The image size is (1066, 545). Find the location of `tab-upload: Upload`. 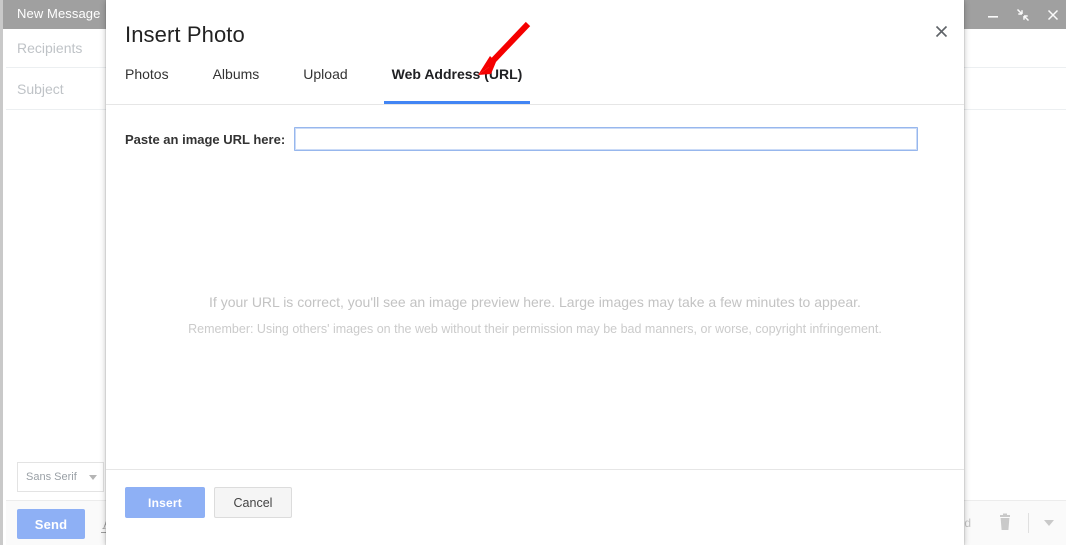

tab-upload: Upload is located at coordinates (325, 83).